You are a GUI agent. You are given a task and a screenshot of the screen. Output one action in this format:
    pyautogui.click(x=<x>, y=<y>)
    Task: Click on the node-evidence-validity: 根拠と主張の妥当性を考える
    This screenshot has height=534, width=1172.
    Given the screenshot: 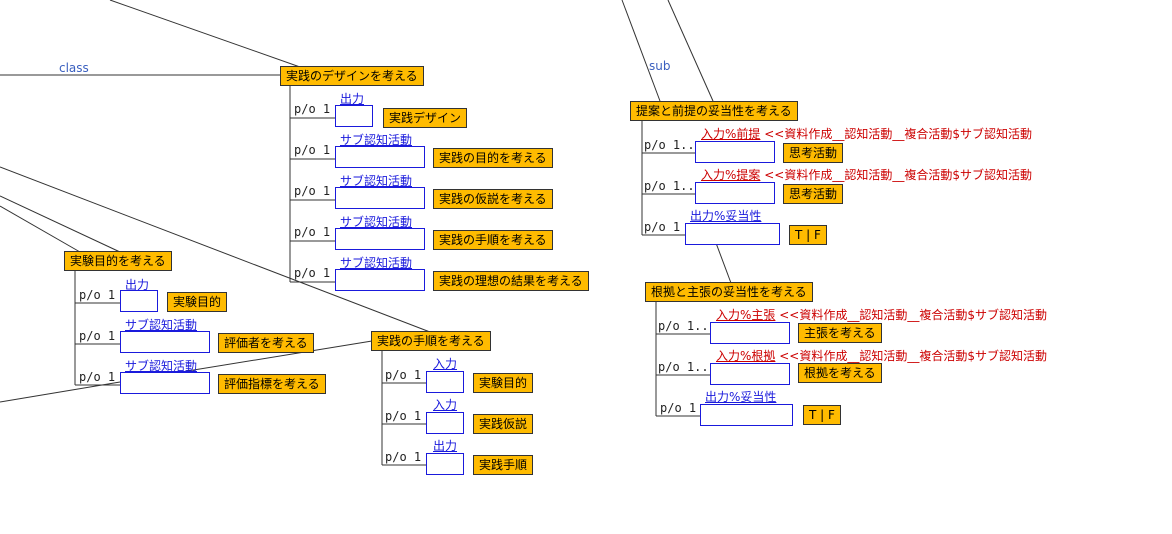 What is the action you would take?
    pyautogui.click(x=729, y=292)
    